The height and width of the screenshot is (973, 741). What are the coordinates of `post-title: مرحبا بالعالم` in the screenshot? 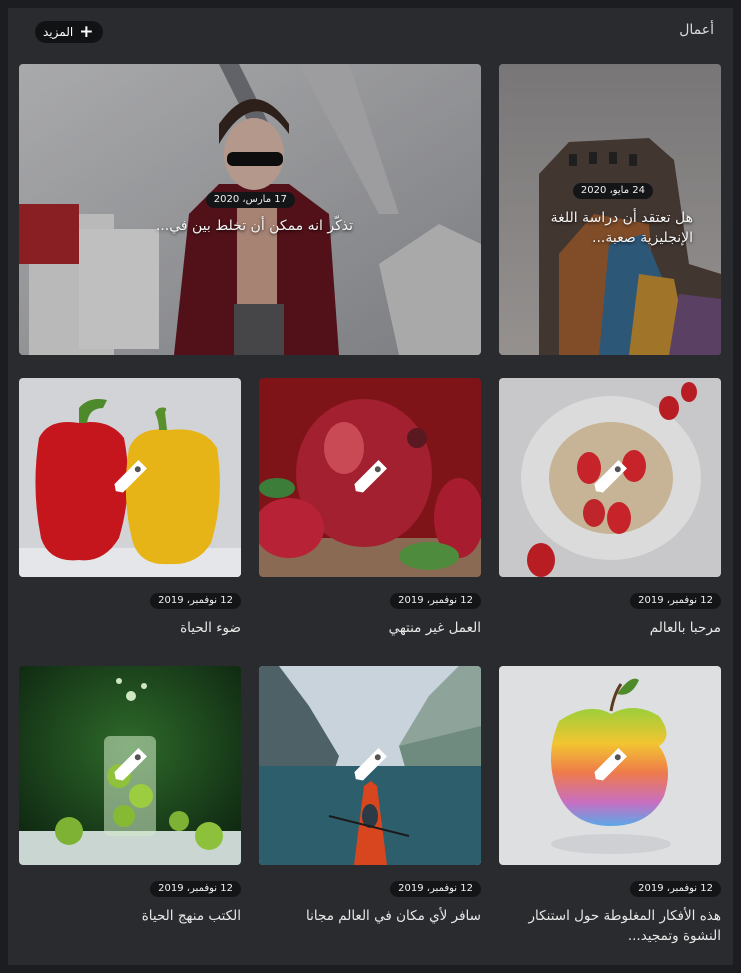 It's located at (610, 628).